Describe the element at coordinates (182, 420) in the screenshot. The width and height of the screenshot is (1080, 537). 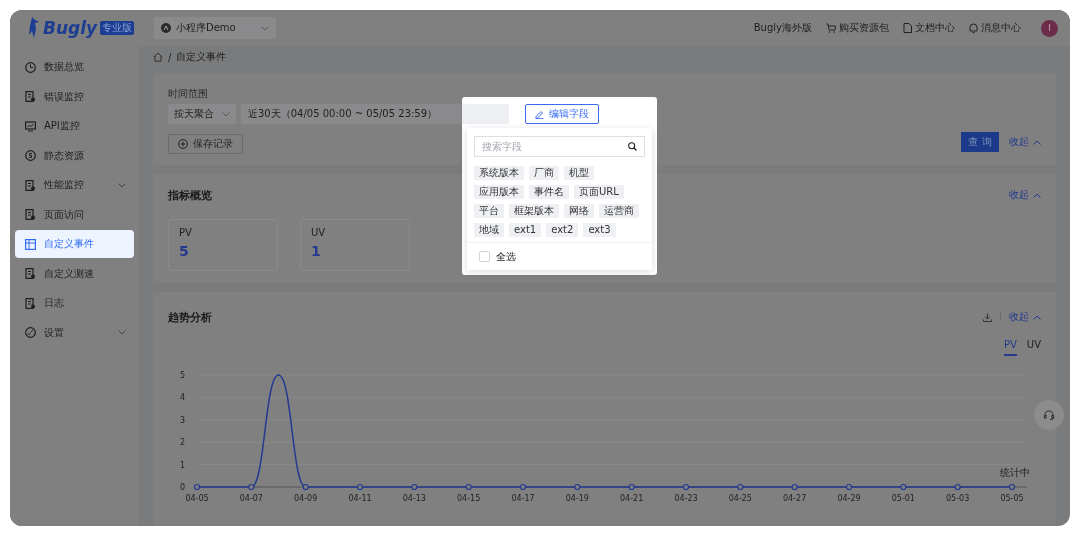
I see `y-tick-label: 3` at that location.